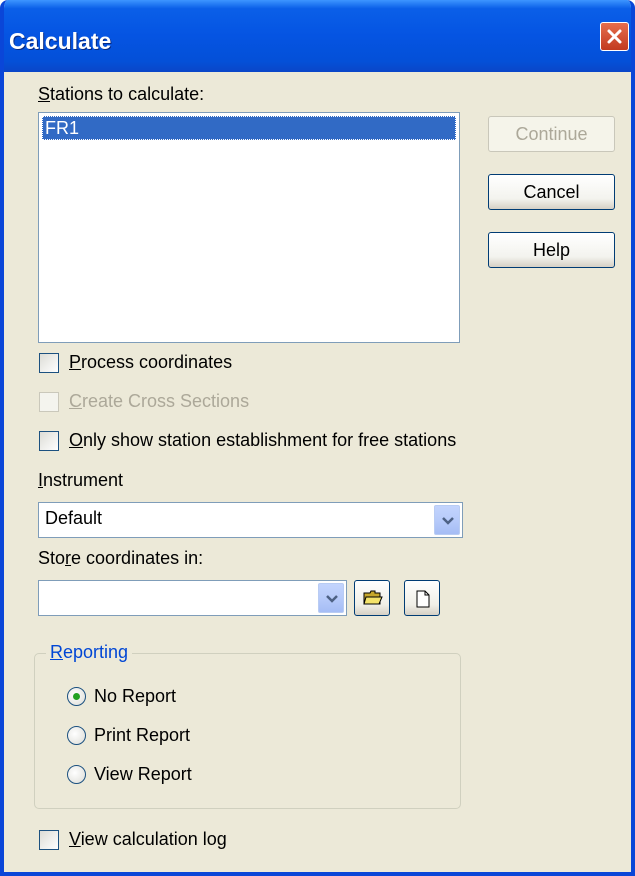 Image resolution: width=635 pixels, height=876 pixels. I want to click on free-stations-checkbox, so click(49, 441).